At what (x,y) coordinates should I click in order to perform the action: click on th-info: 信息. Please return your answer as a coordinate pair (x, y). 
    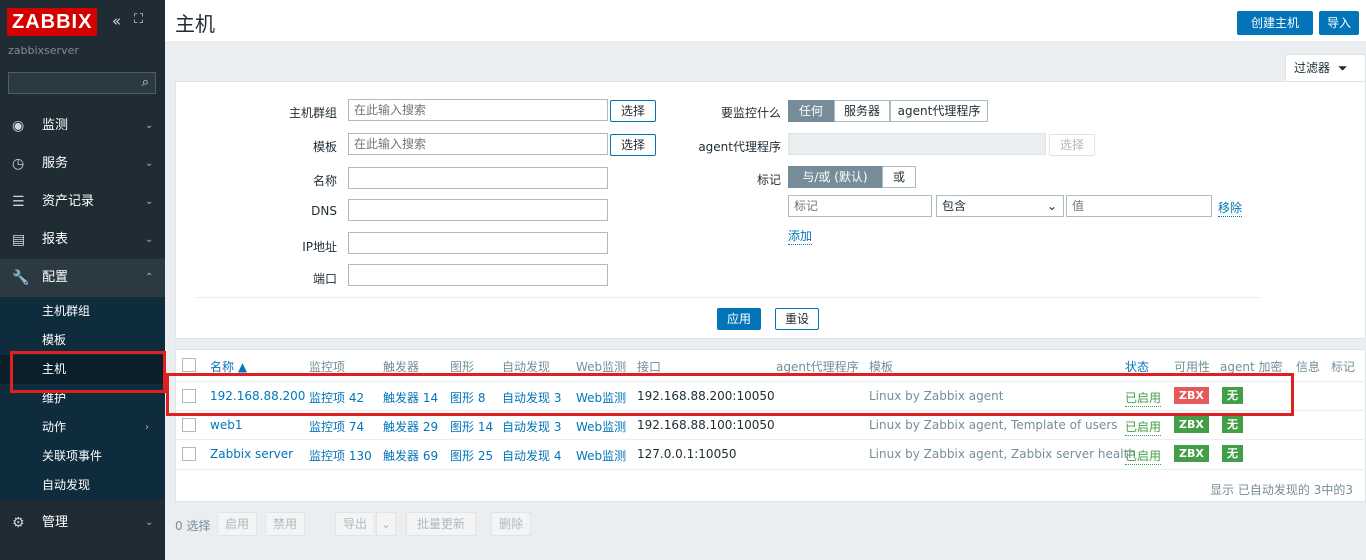
    Looking at the image, I should click on (1308, 367).